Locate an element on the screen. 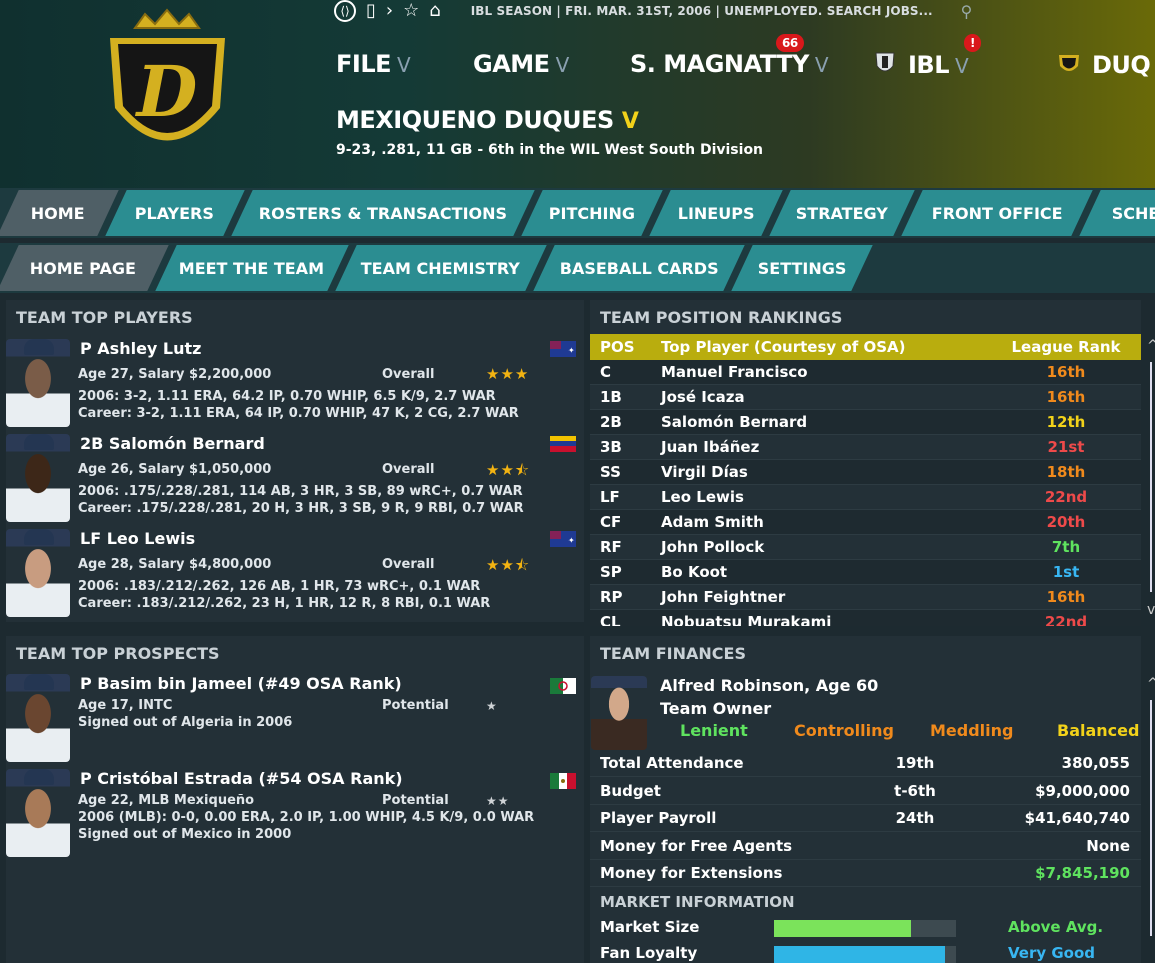  position-cell: 2B is located at coordinates (611, 422).